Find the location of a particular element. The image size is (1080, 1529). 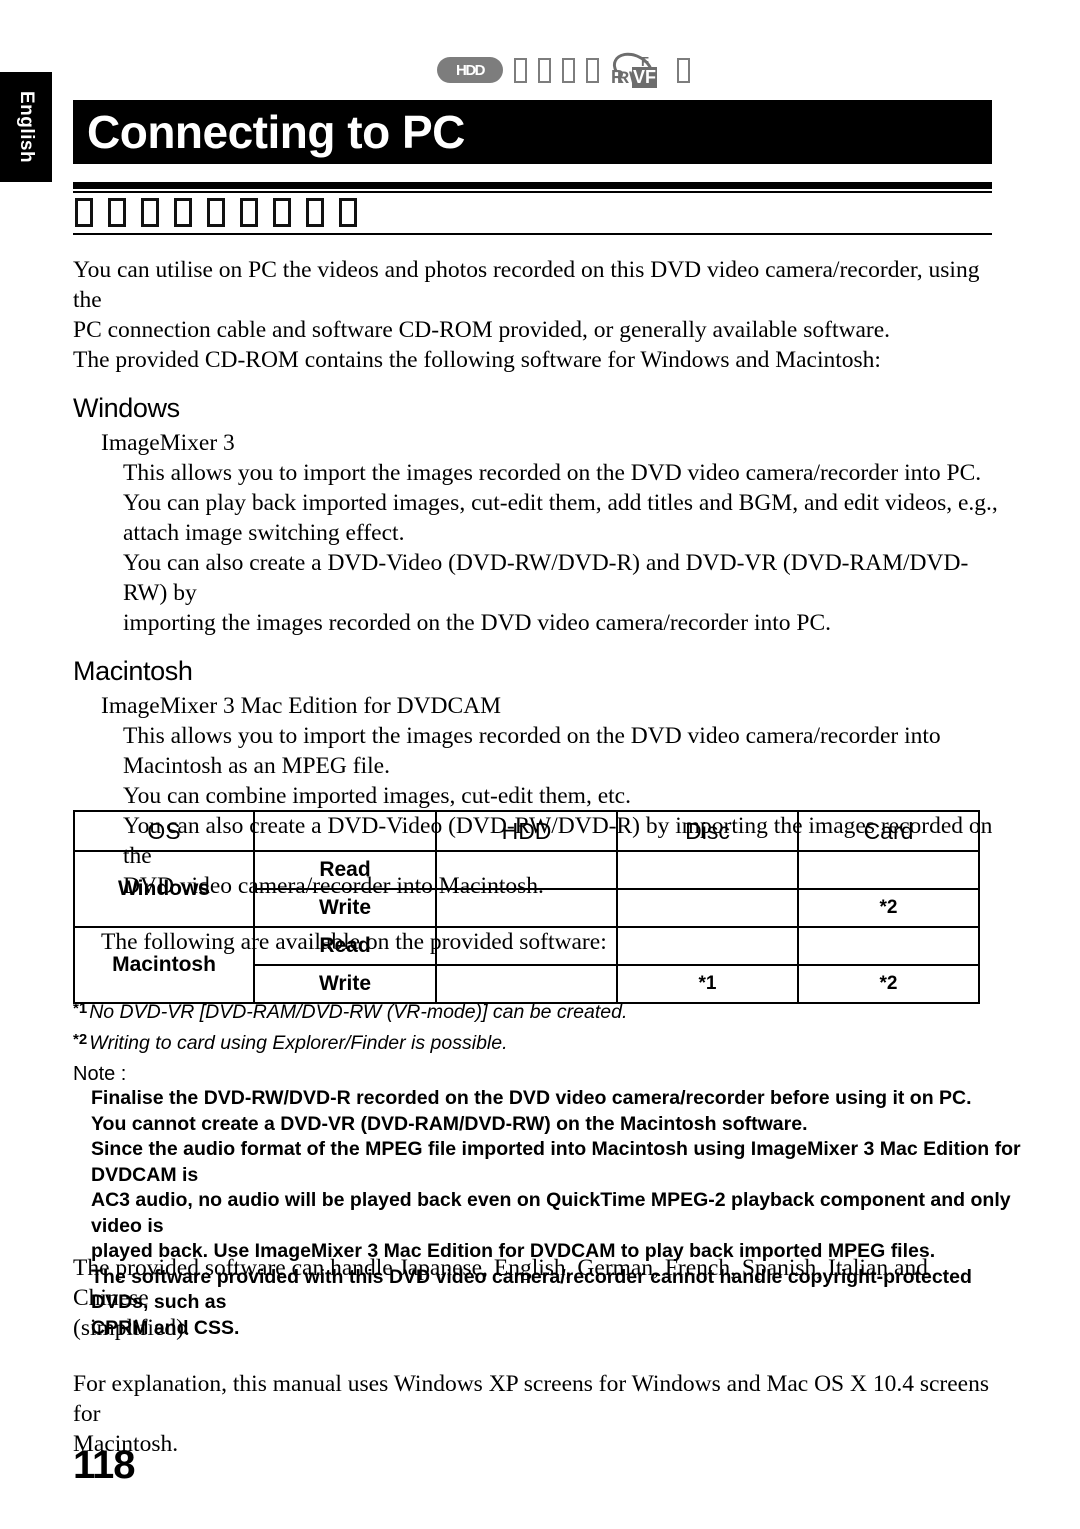

cell-macintosh-read-card is located at coordinates (888, 946).